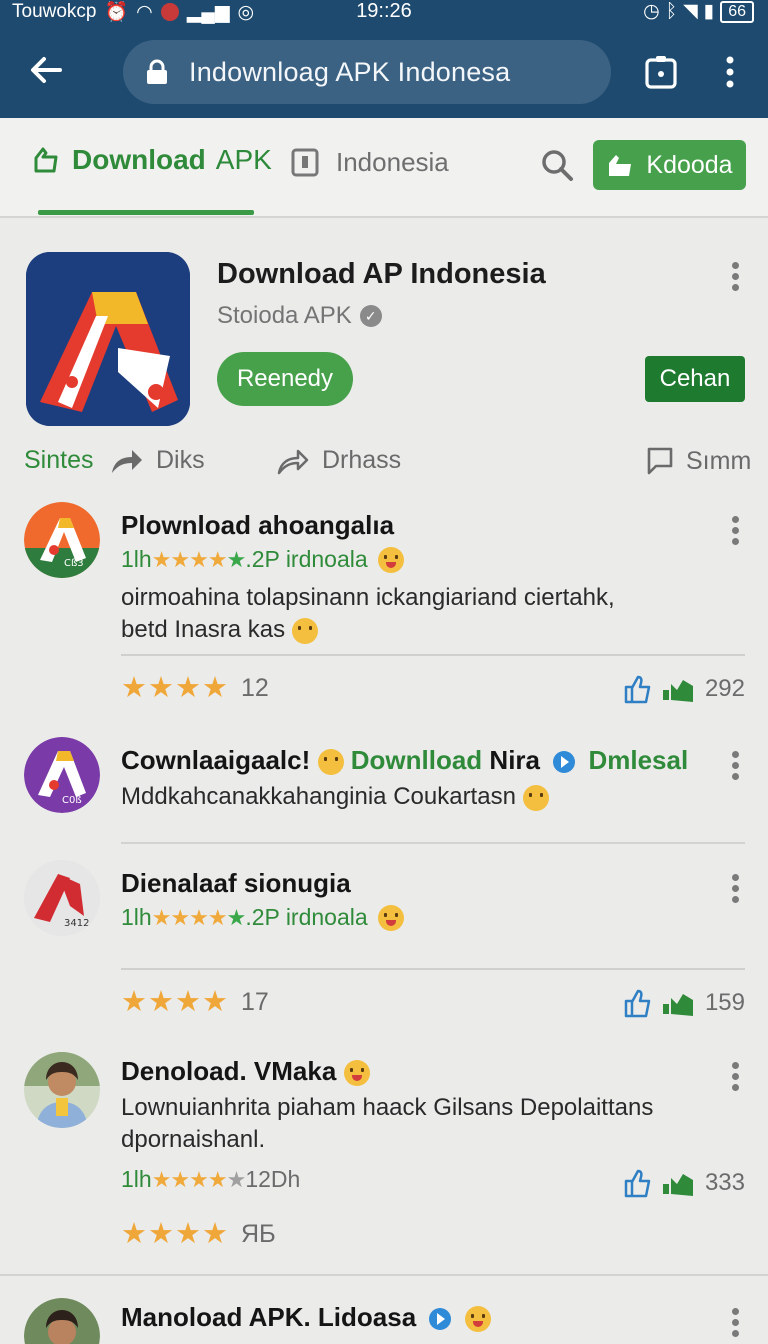 The height and width of the screenshot is (1344, 768). What do you see at coordinates (305, 162) in the screenshot?
I see `calendar-icon` at bounding box center [305, 162].